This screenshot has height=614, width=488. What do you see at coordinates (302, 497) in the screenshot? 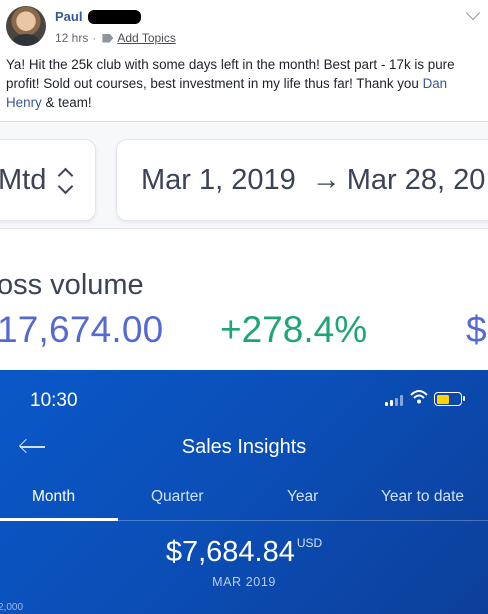
I see `tab-year: Year` at bounding box center [302, 497].